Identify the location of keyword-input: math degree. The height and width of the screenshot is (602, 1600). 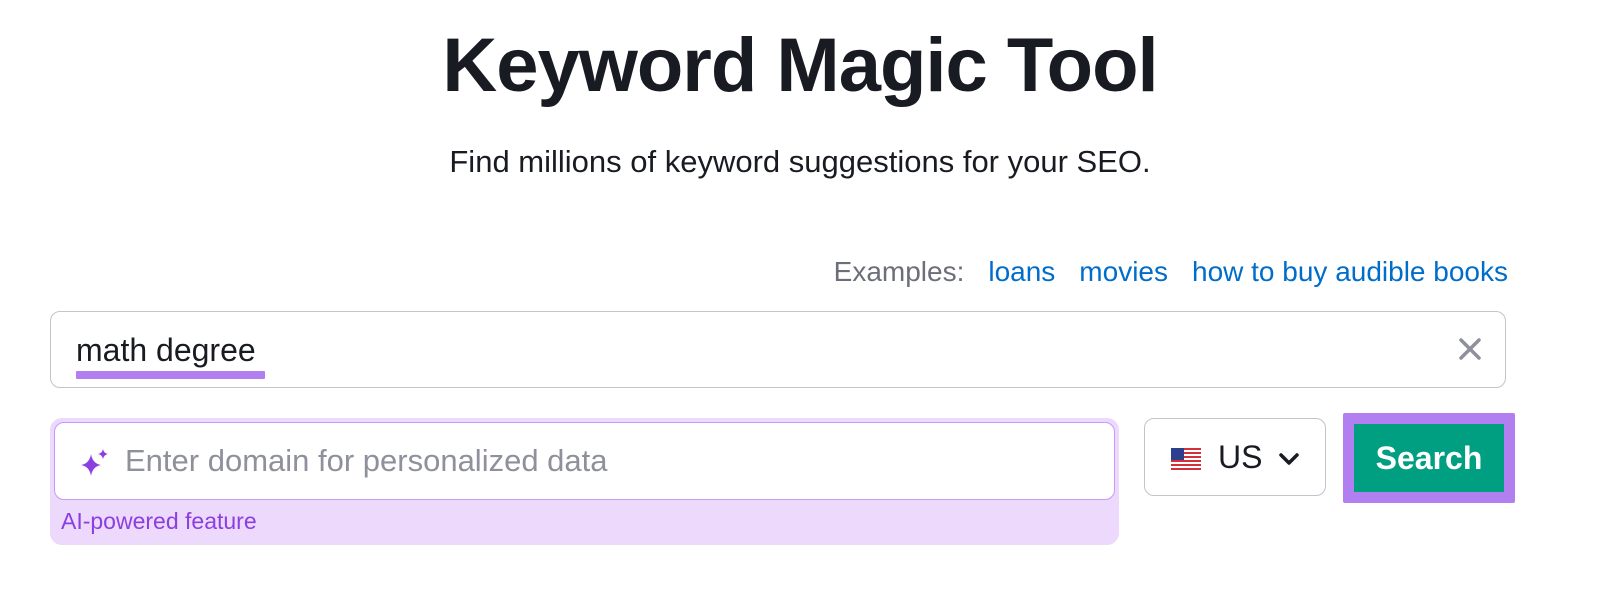
(778, 349).